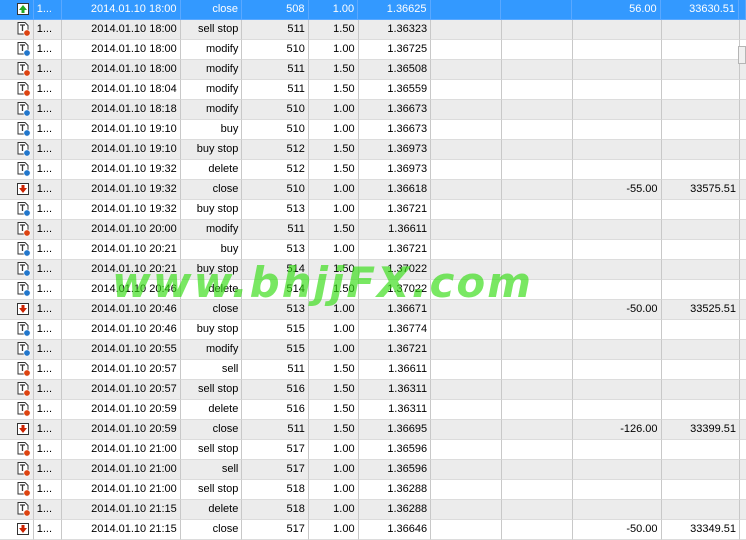 The image size is (746, 540). What do you see at coordinates (373, 250) in the screenshot?
I see `table-row: 1... 2014.01.10 20:21 buy 513 1.00 1.36721` at bounding box center [373, 250].